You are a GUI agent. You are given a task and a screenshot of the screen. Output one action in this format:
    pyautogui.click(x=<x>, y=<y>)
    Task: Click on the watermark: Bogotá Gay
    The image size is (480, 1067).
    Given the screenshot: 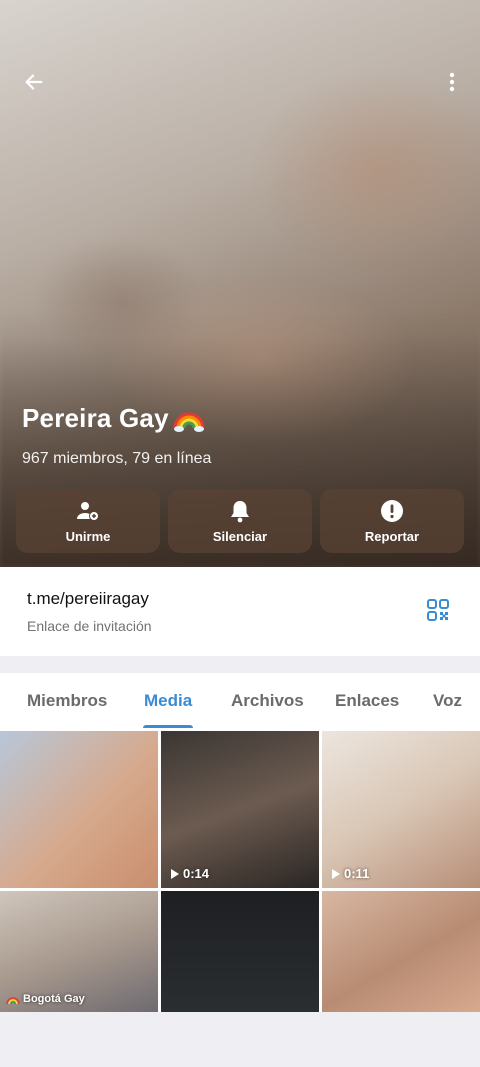 What is the action you would take?
    pyautogui.click(x=45, y=999)
    